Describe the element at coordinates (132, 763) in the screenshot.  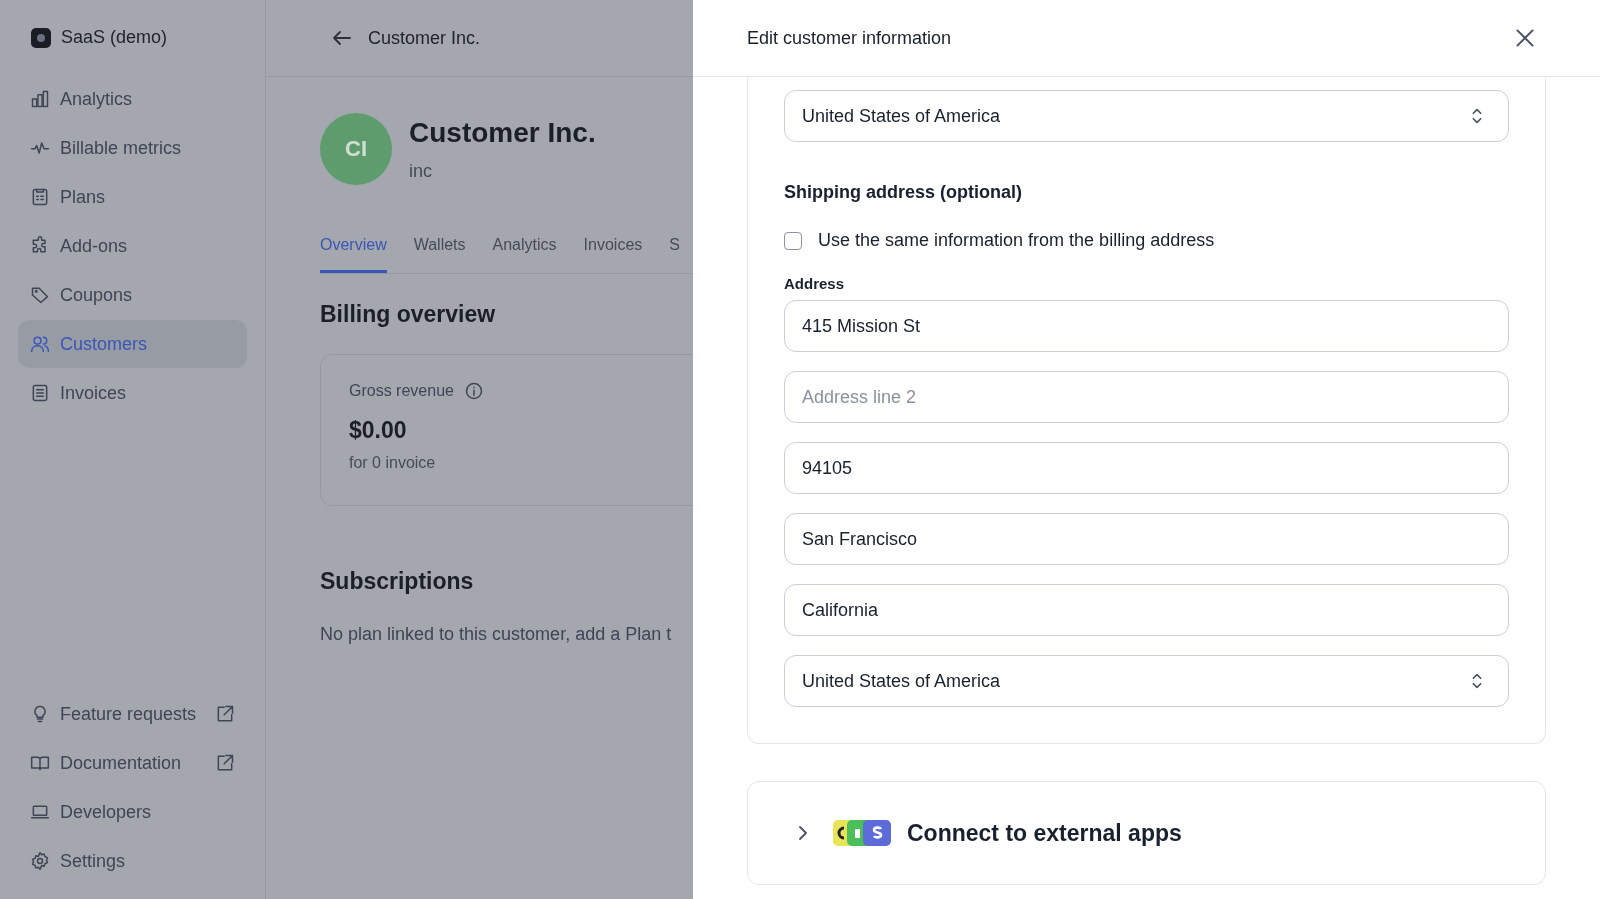
I see `sidebar-item: Documentation` at that location.